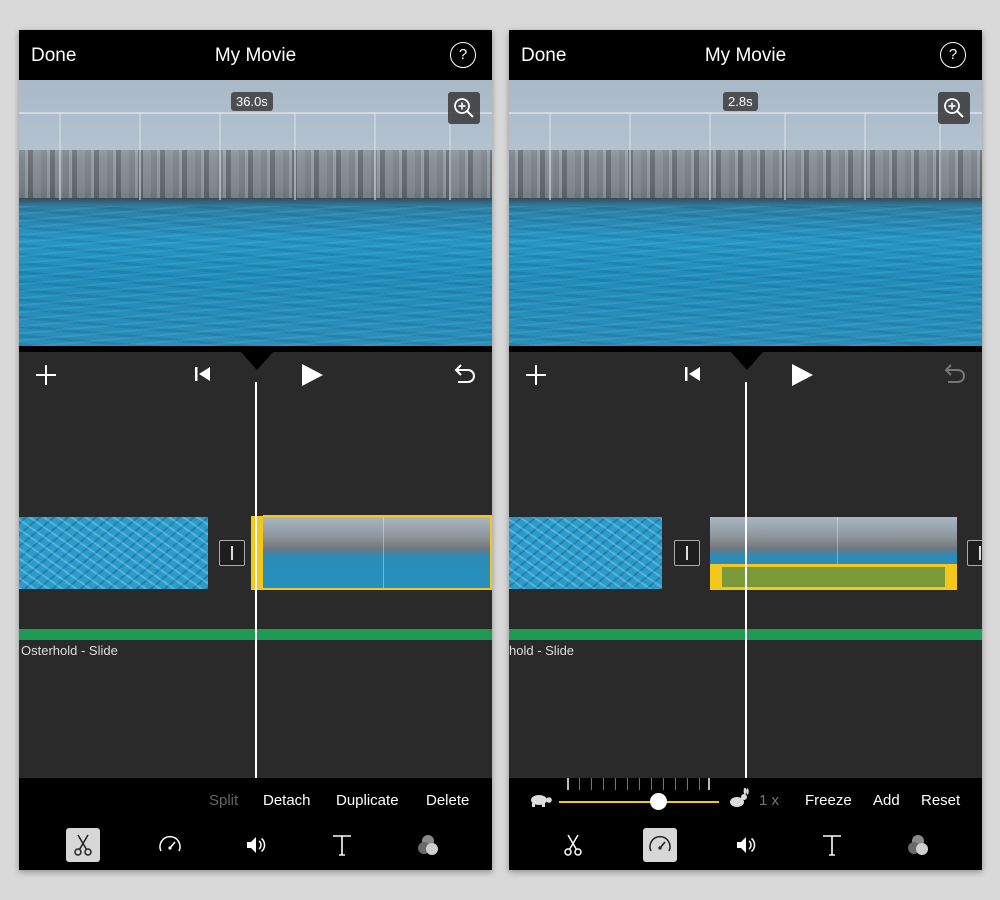 This screenshot has height=900, width=1000. What do you see at coordinates (951, 577) in the screenshot?
I see `speed-range-handle-right` at bounding box center [951, 577].